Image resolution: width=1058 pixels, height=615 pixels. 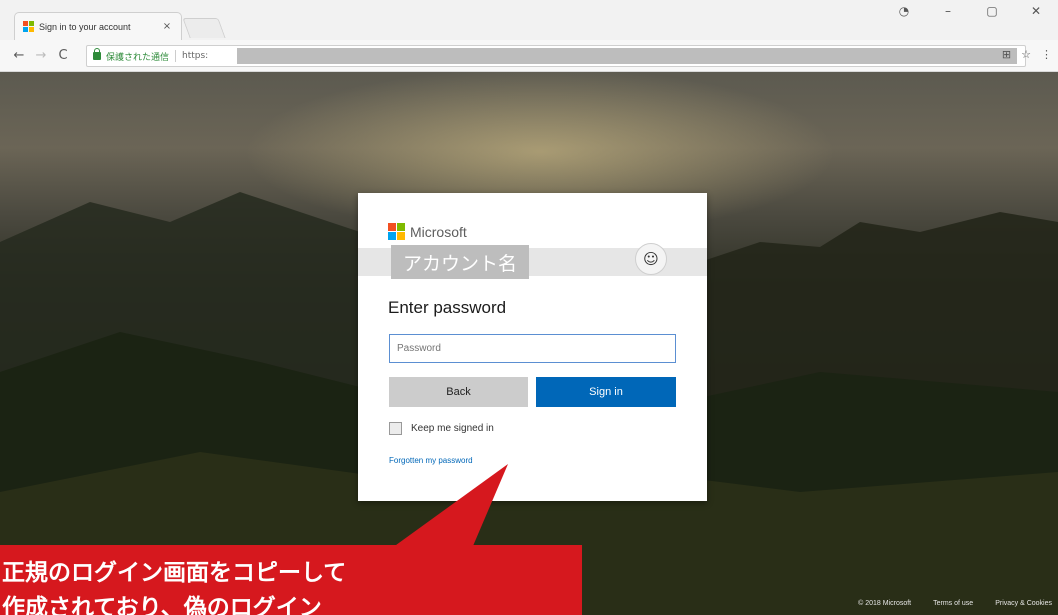 What do you see at coordinates (97, 54) in the screenshot?
I see `lock-icon` at bounding box center [97, 54].